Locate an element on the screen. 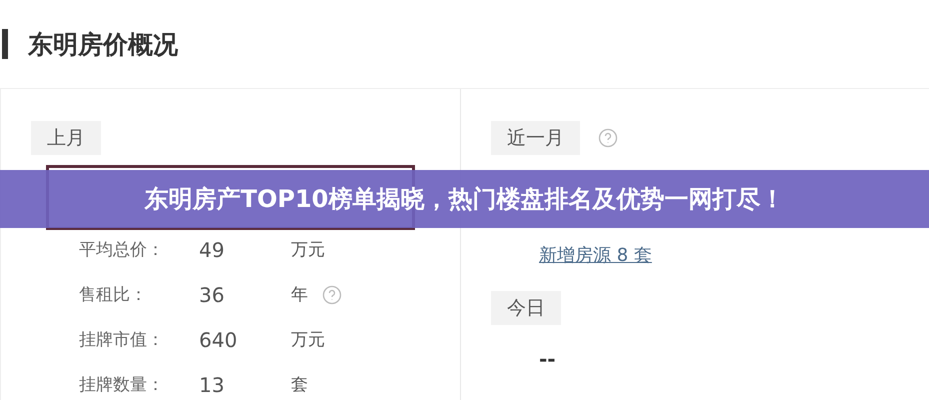  period-tag: 近一月 is located at coordinates (535, 138).